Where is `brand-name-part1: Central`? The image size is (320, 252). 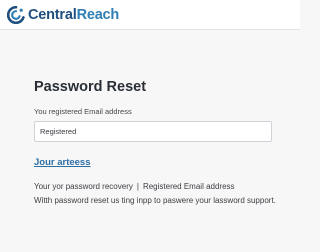
brand-name-part1: Central is located at coordinates (52, 15).